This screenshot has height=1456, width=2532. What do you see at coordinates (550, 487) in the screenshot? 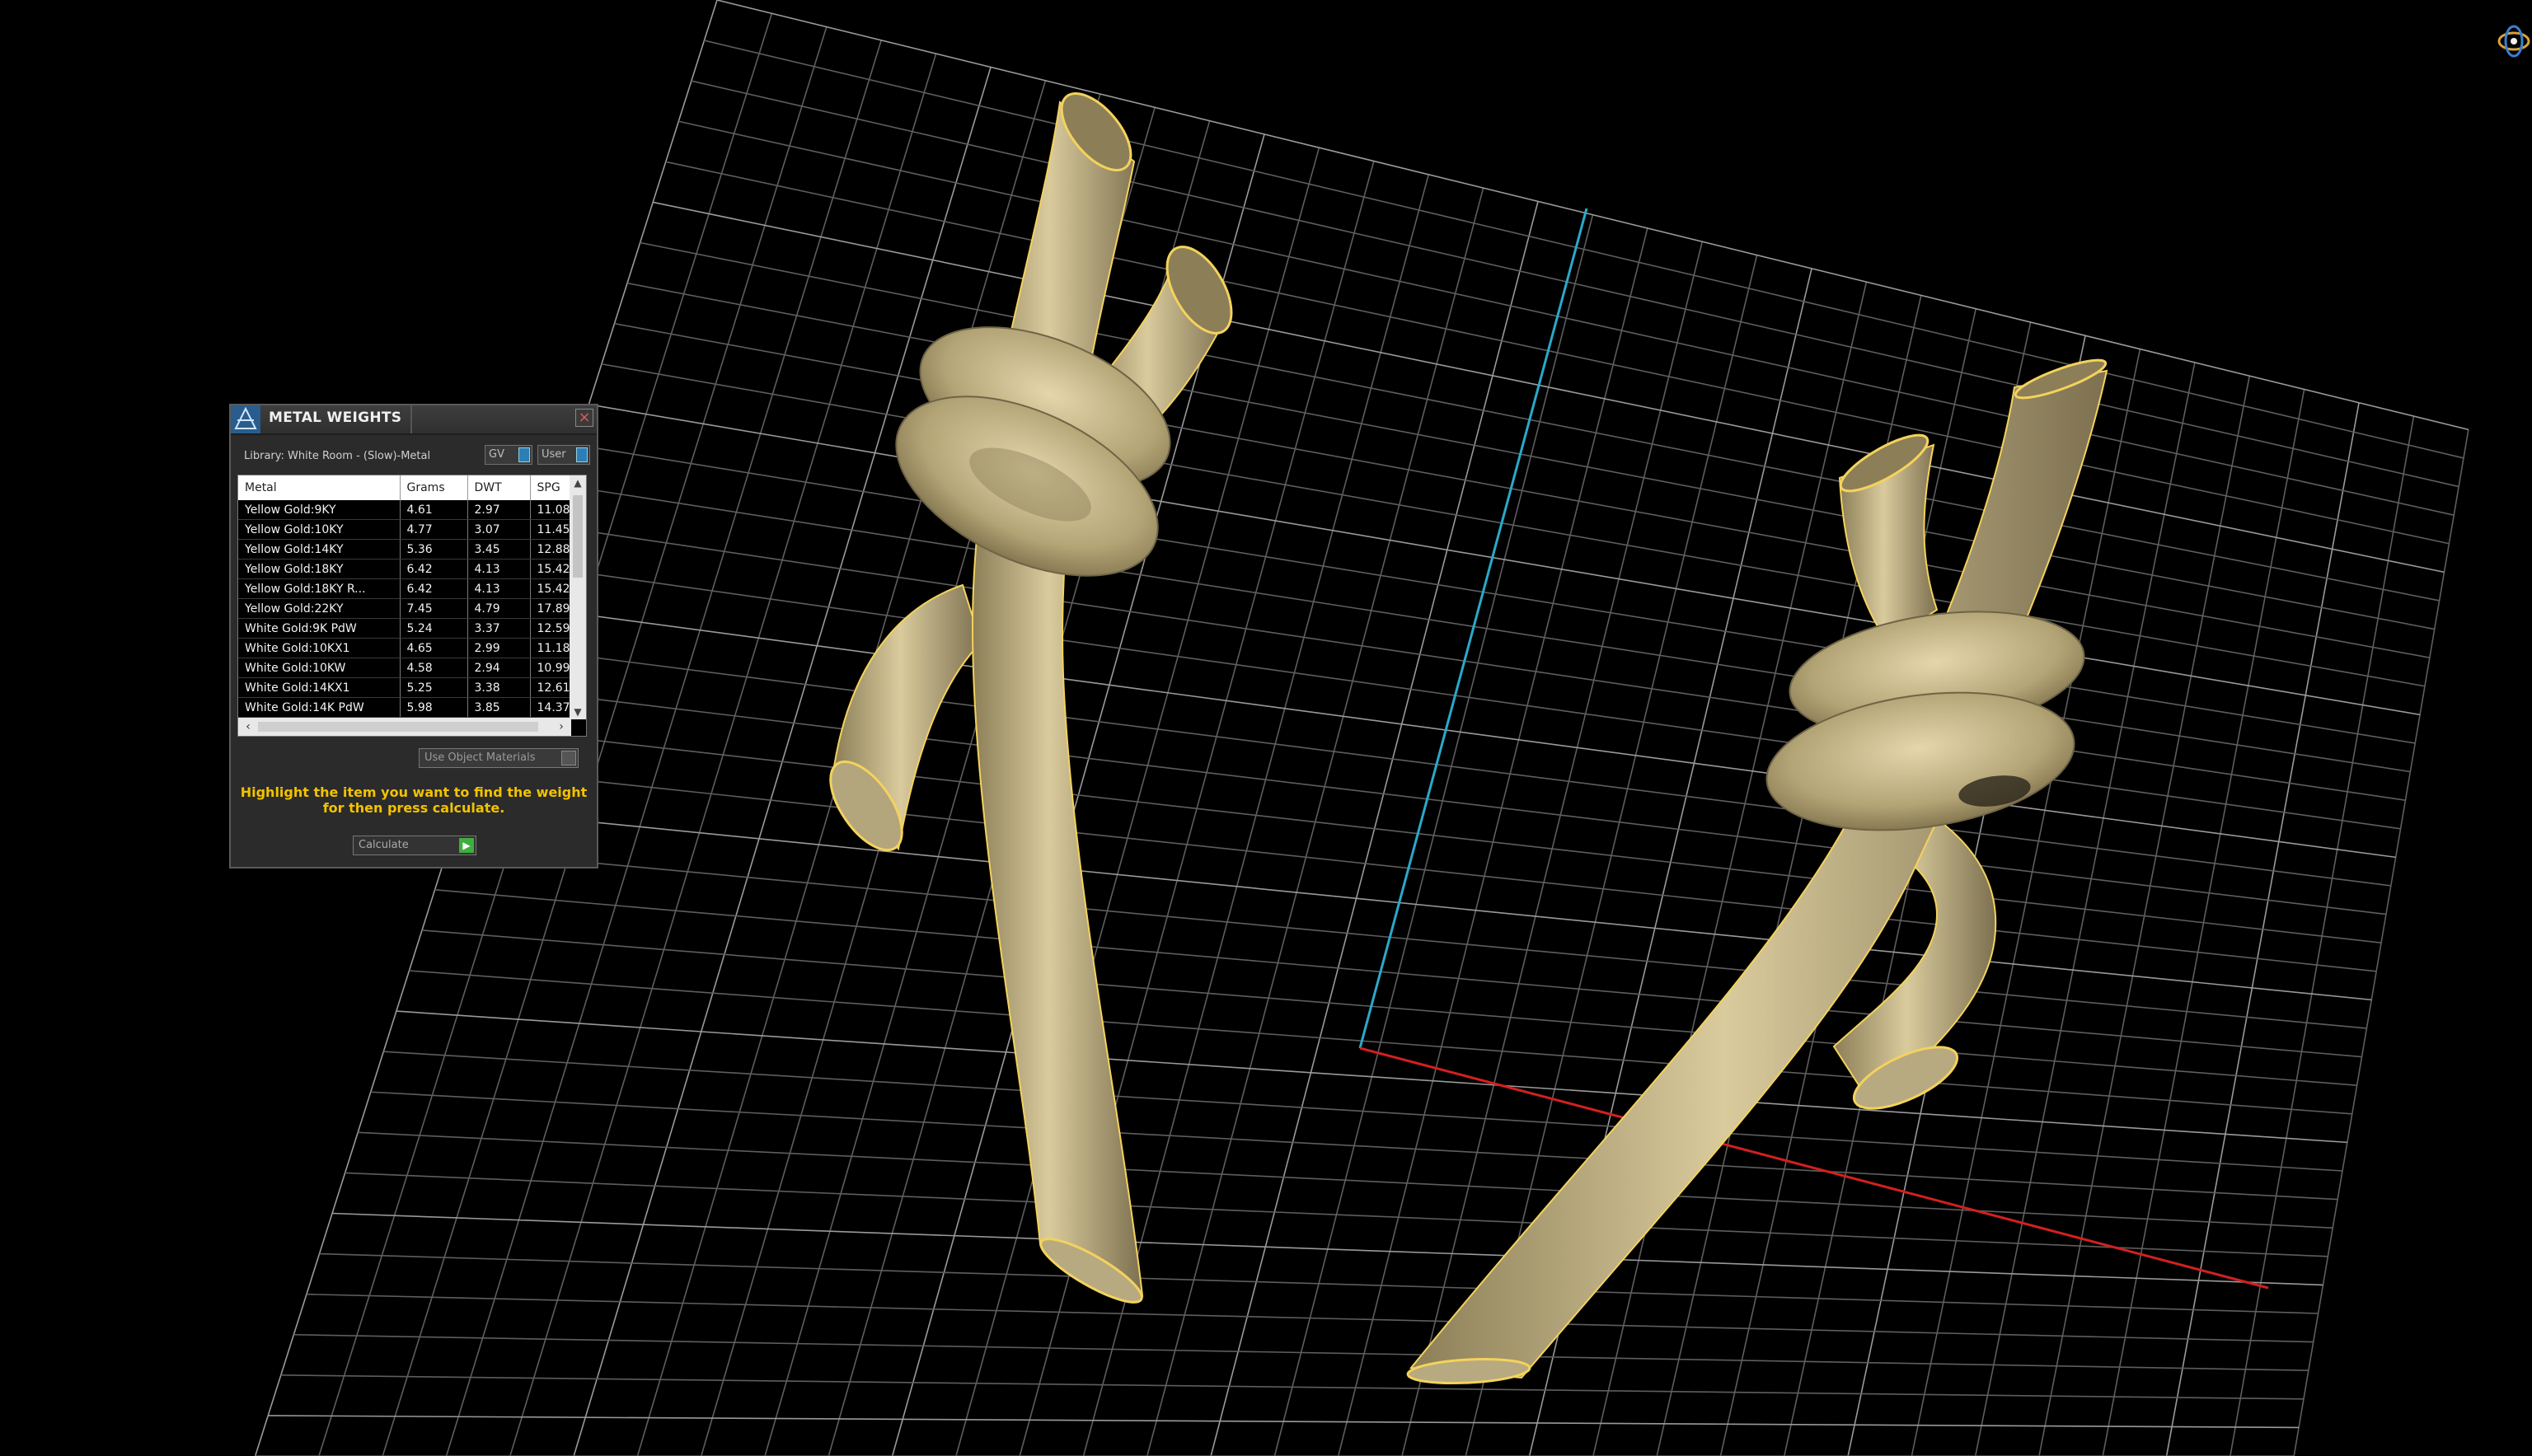
I see `column-header-spg: SPG` at bounding box center [550, 487].